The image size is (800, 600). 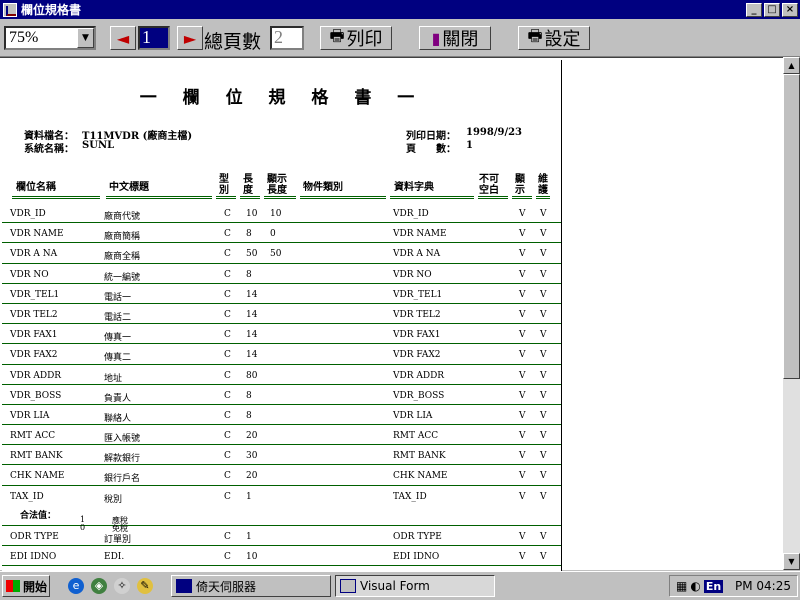 What do you see at coordinates (281, 455) in the screenshot?
I see `table-row: RMT BANK 解款銀行 C 30 RMT BANK V V` at bounding box center [281, 455].